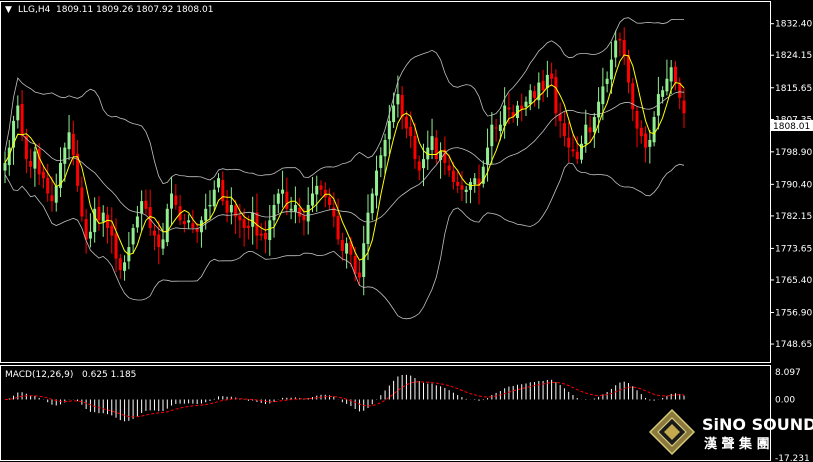  Describe the element at coordinates (757, 424) in the screenshot. I see `brand-name: SiNO SOUND` at that location.